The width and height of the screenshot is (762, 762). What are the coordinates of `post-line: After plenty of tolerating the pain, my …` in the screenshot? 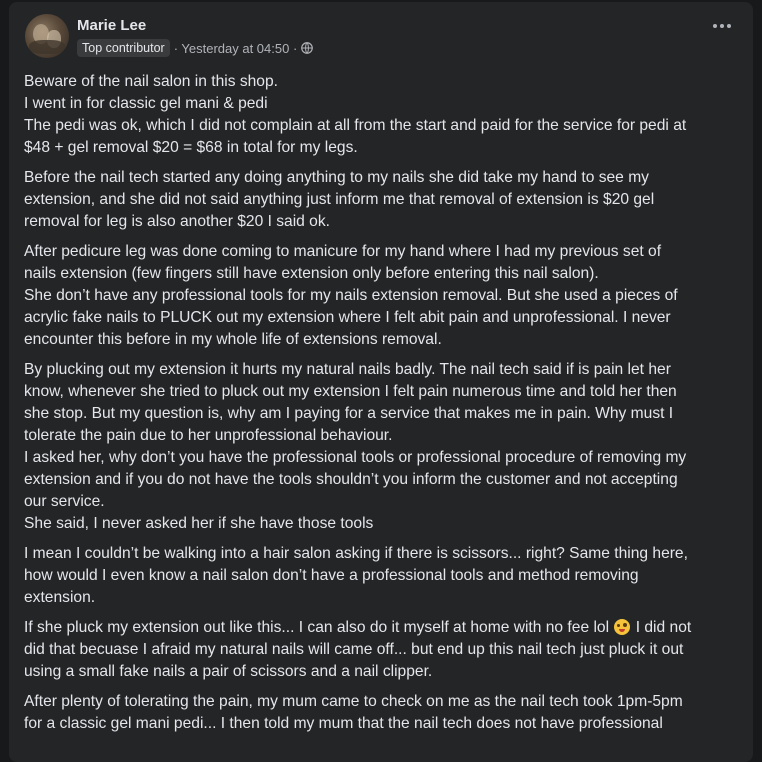 It's located at (353, 701).